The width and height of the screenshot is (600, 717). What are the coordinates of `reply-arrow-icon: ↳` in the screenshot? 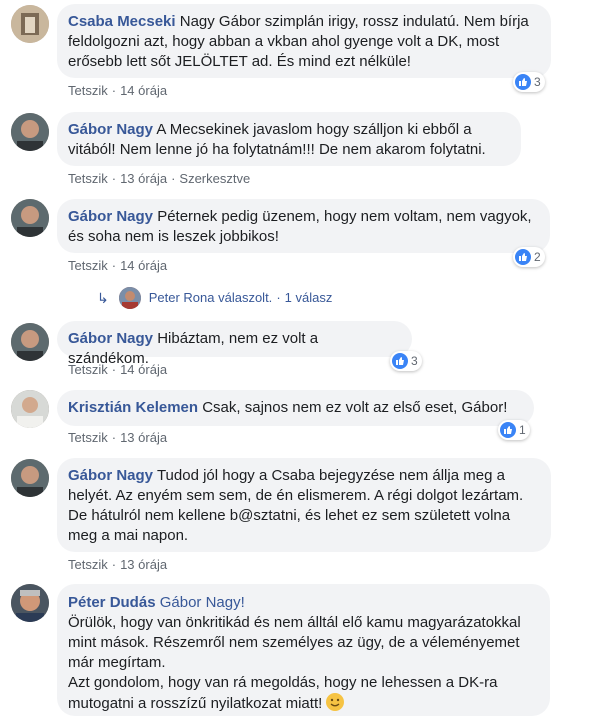 It's located at (103, 298).